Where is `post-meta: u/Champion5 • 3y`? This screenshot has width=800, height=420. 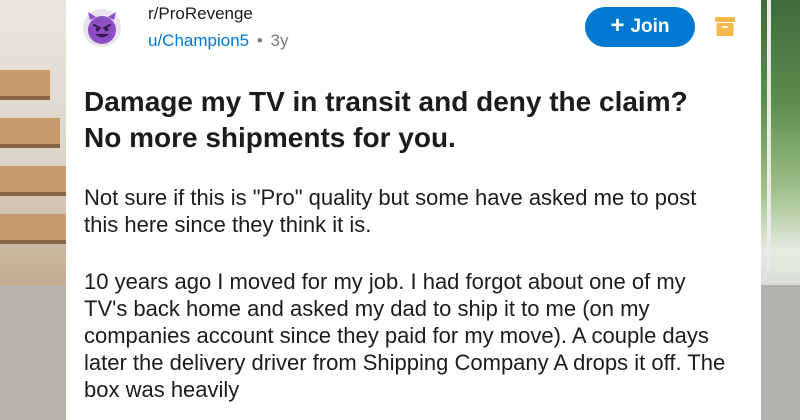 post-meta: u/Champion5 • 3y is located at coordinates (218, 41).